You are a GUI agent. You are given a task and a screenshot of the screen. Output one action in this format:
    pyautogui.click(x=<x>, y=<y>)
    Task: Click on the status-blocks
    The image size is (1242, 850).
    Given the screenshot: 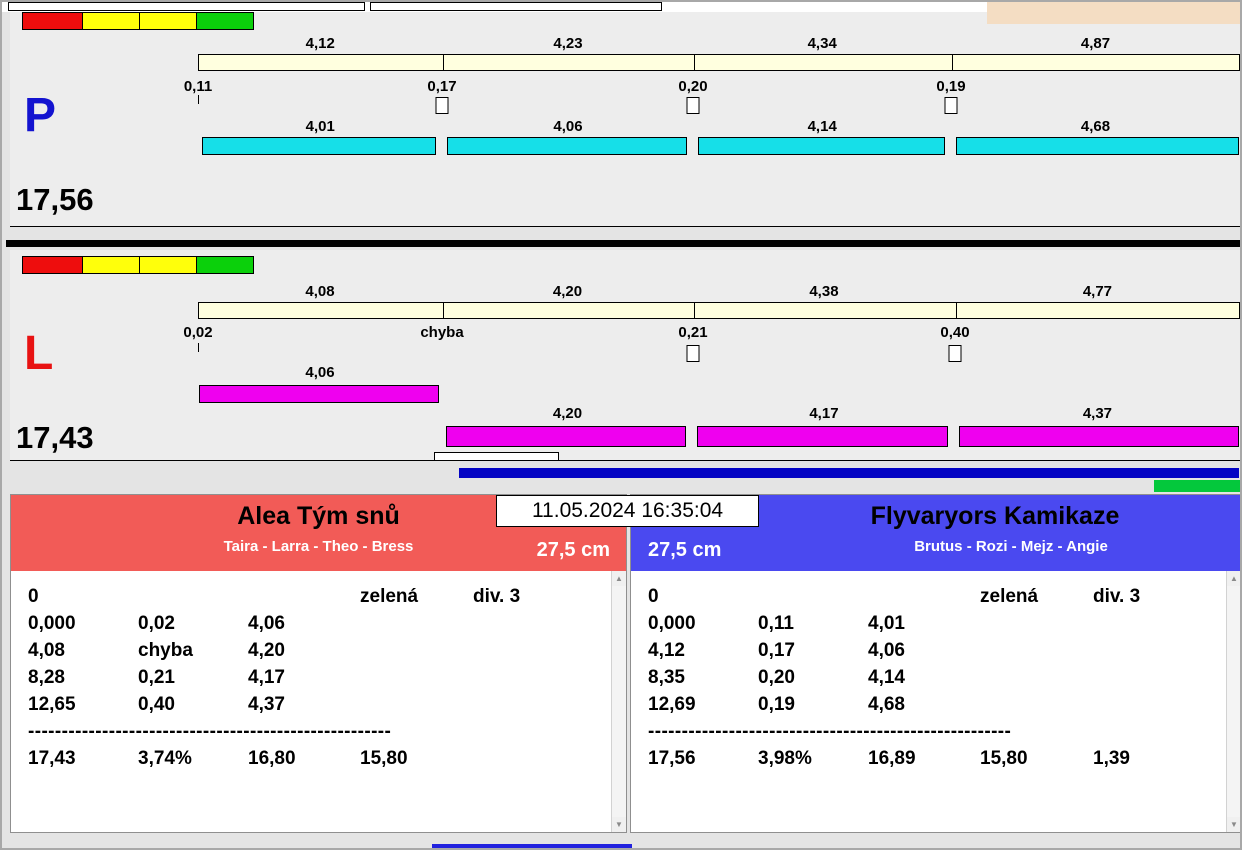 What is the action you would take?
    pyautogui.click(x=138, y=21)
    